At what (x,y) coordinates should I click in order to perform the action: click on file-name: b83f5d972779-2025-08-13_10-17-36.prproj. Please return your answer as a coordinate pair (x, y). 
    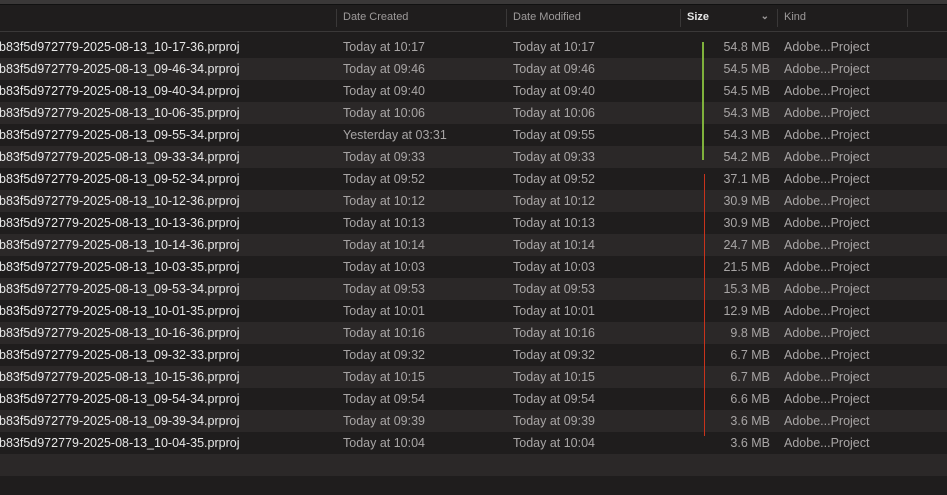
    Looking at the image, I should click on (120, 47).